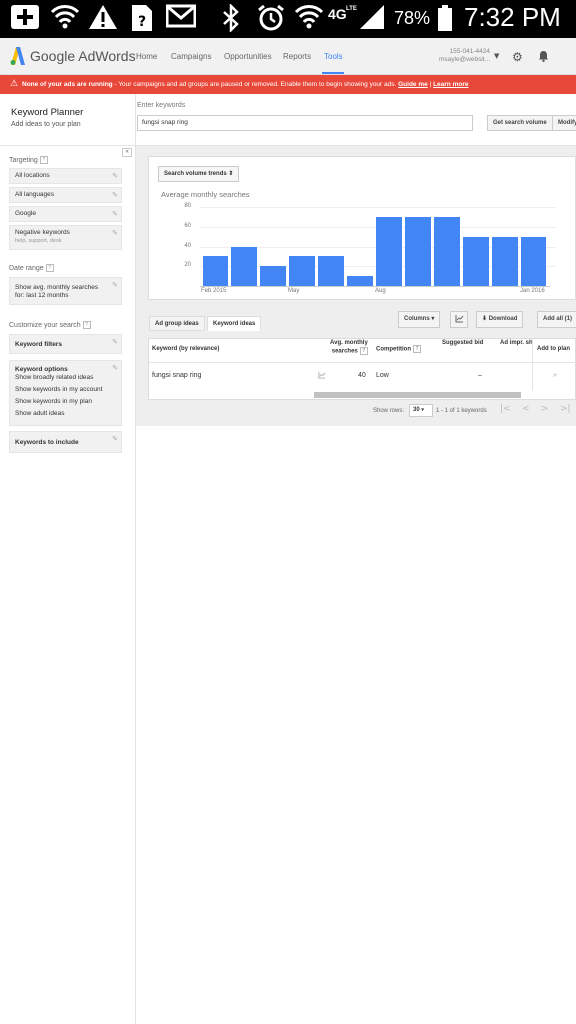 This screenshot has width=576, height=1024. I want to click on option-in-plan: Show keywords in my plan, so click(53, 401).